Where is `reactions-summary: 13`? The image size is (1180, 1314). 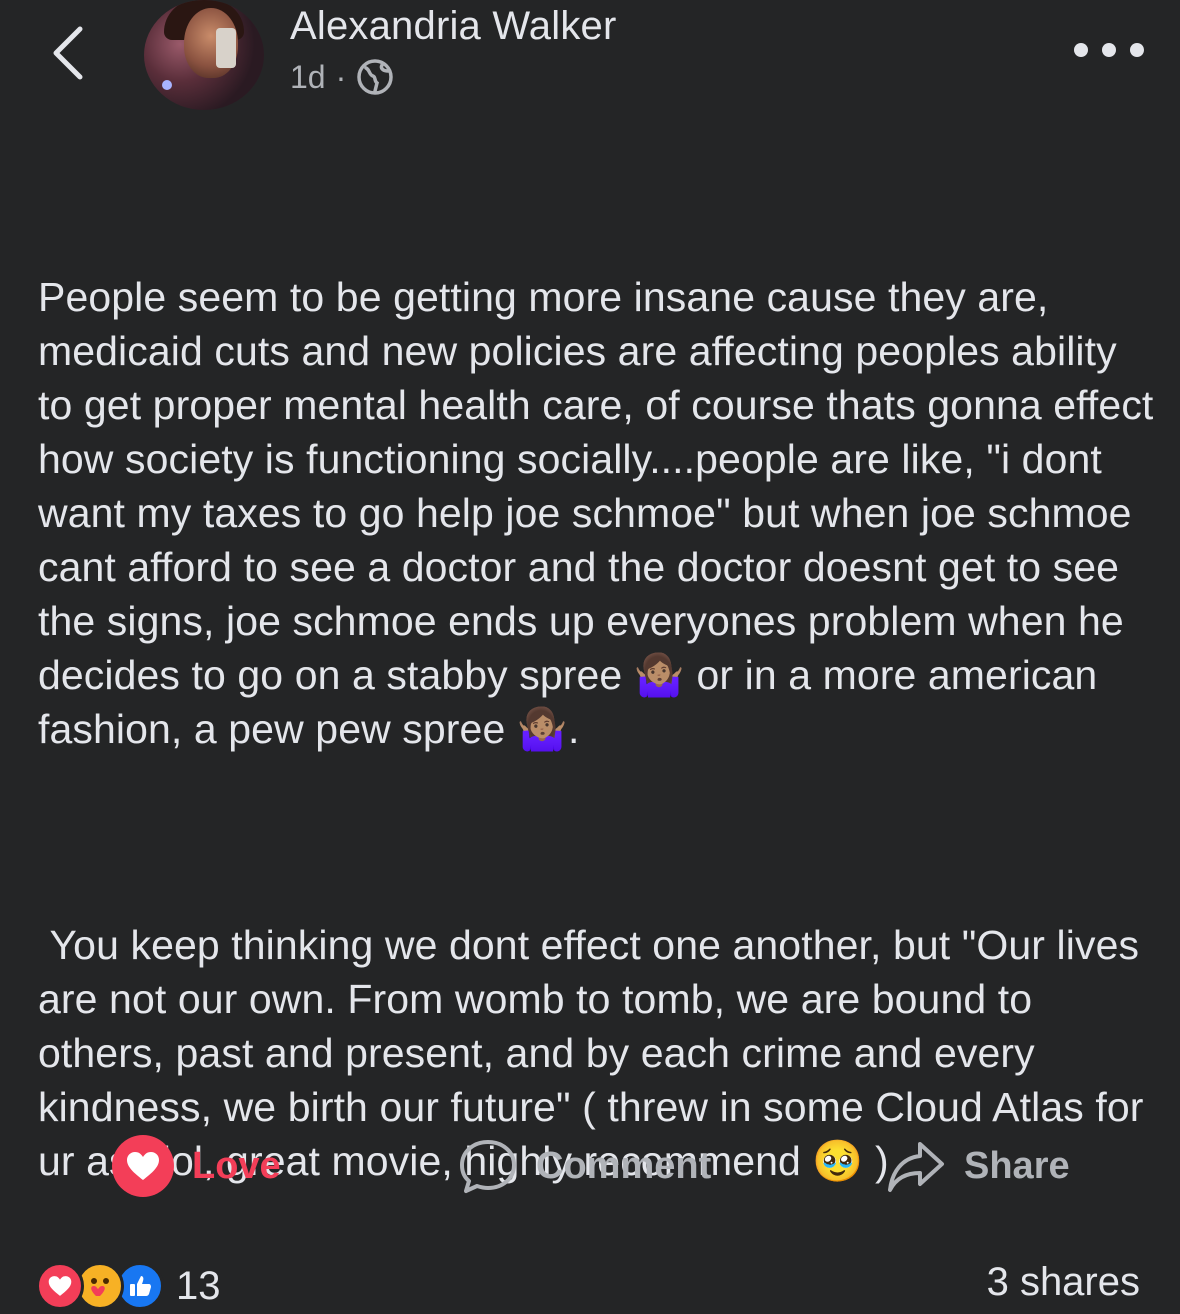 reactions-summary: 13 is located at coordinates (128, 1286).